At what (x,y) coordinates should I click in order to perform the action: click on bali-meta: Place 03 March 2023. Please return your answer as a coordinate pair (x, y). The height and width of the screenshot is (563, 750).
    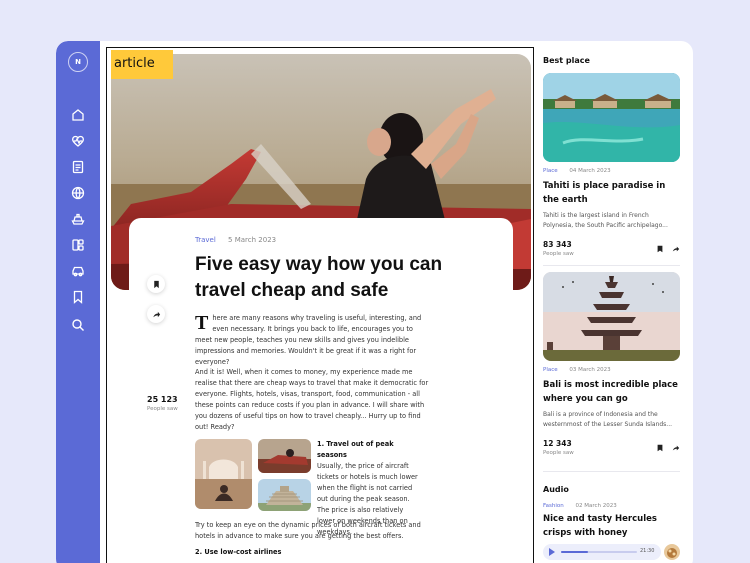
    Looking at the image, I should click on (577, 370).